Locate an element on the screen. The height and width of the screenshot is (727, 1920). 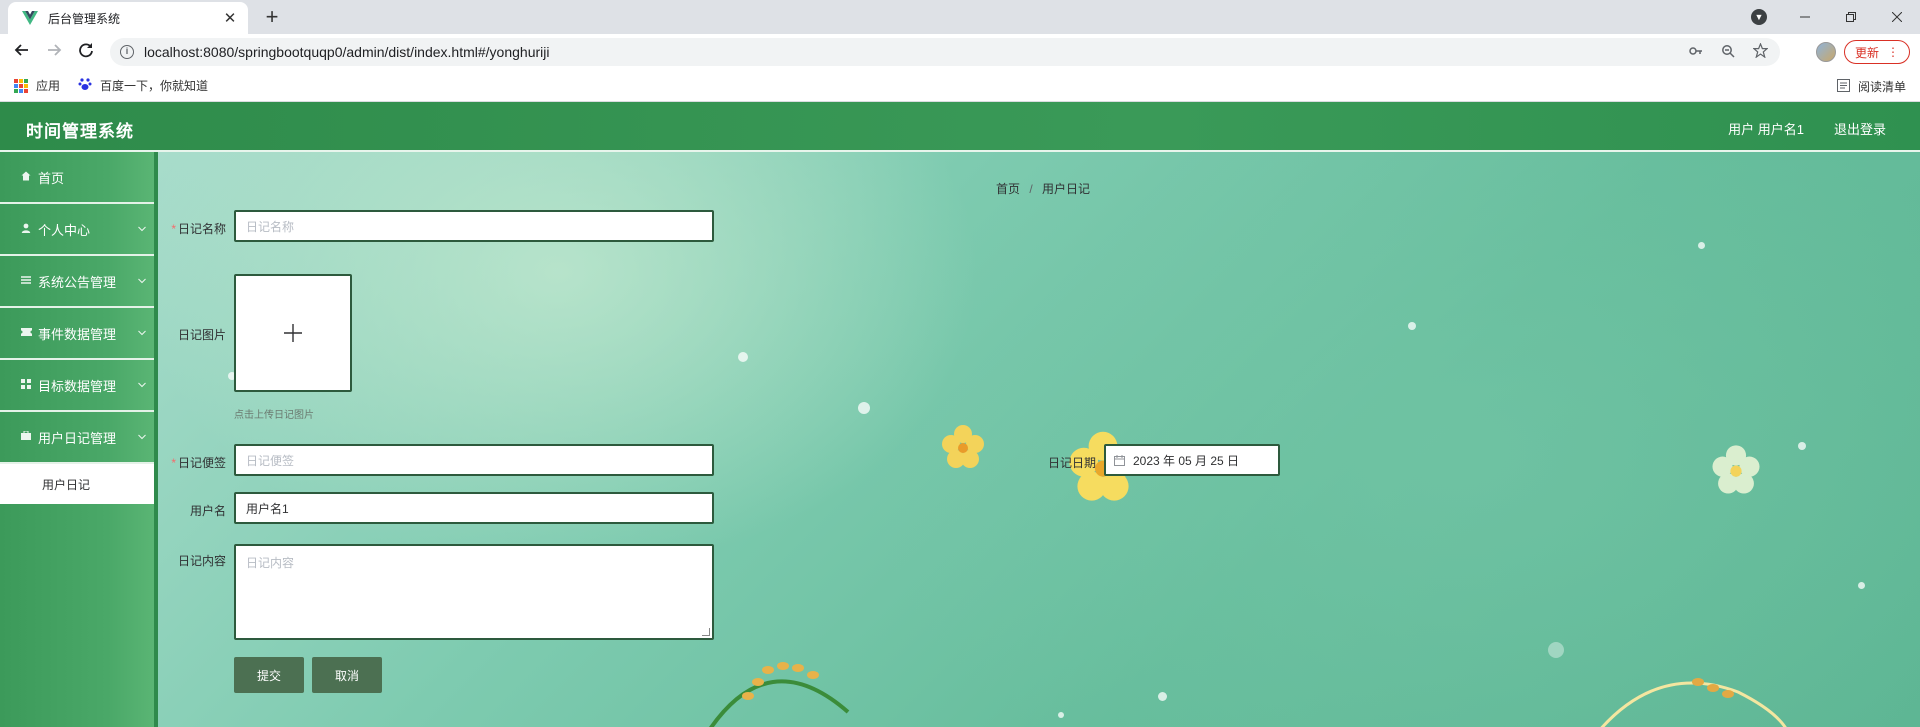
diary-date-picker: 2023 年 05 月 25 日 is located at coordinates (1192, 460).